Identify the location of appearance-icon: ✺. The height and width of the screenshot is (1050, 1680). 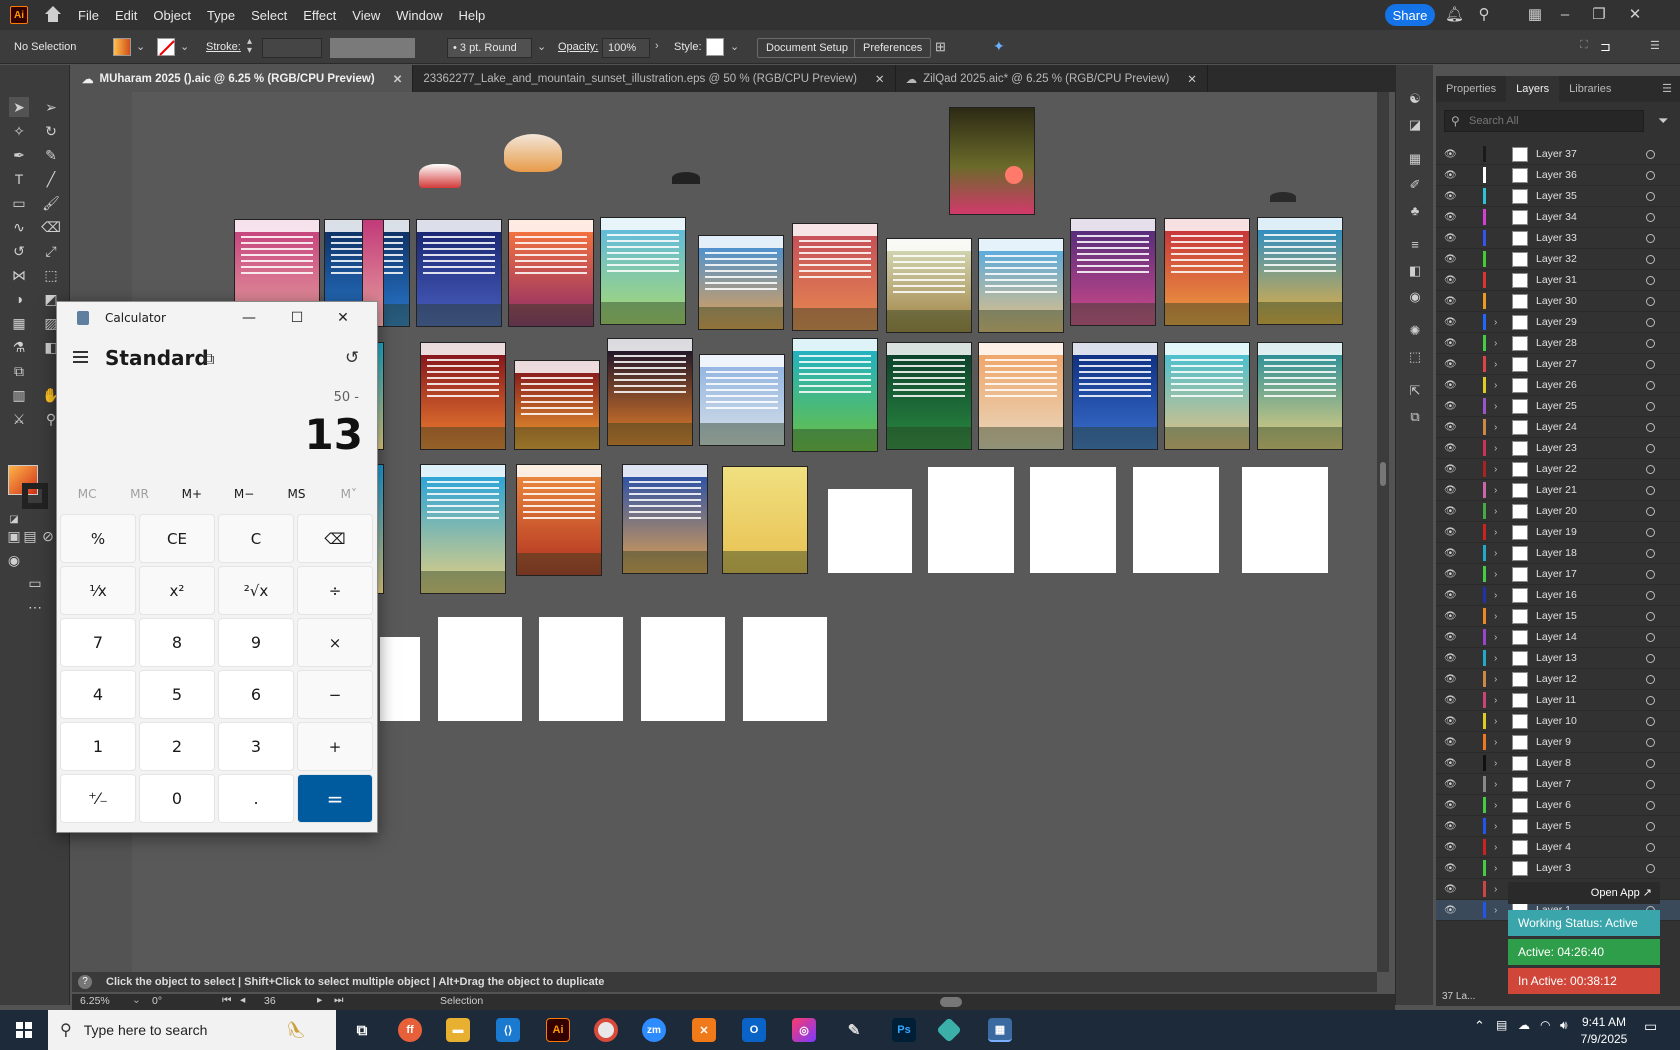
(1415, 331).